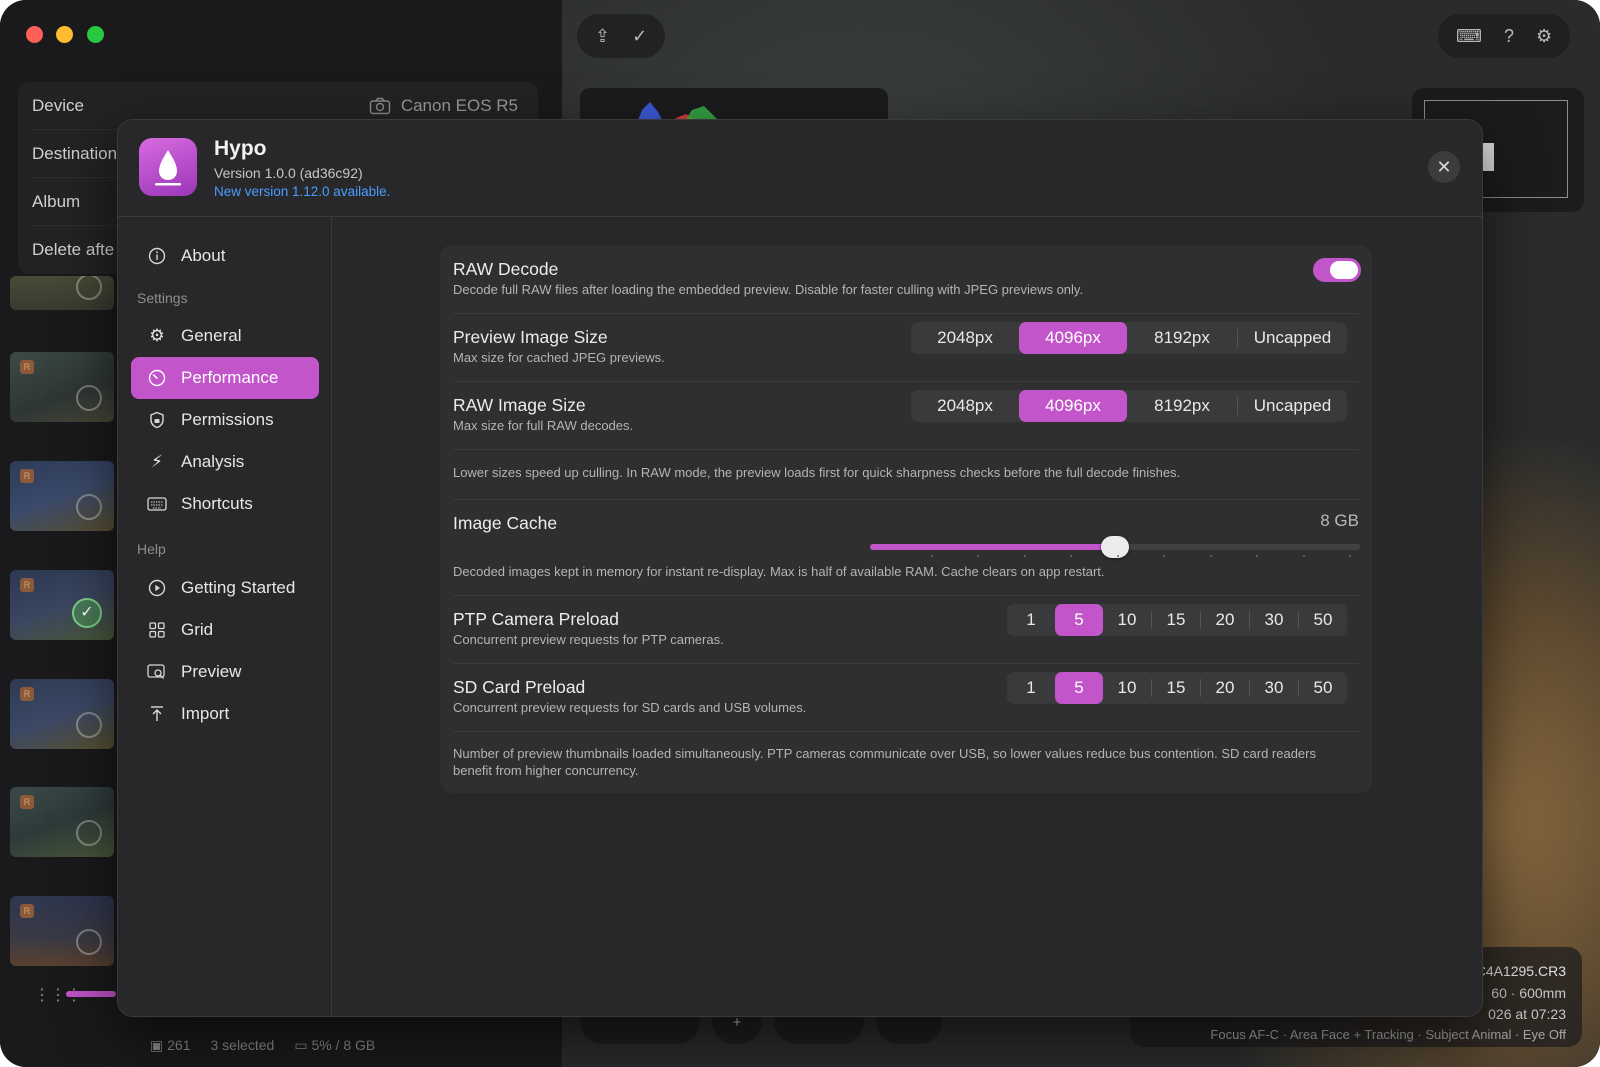 This screenshot has width=1600, height=1067. I want to click on raw-decode-title: RAW Decode, so click(506, 269).